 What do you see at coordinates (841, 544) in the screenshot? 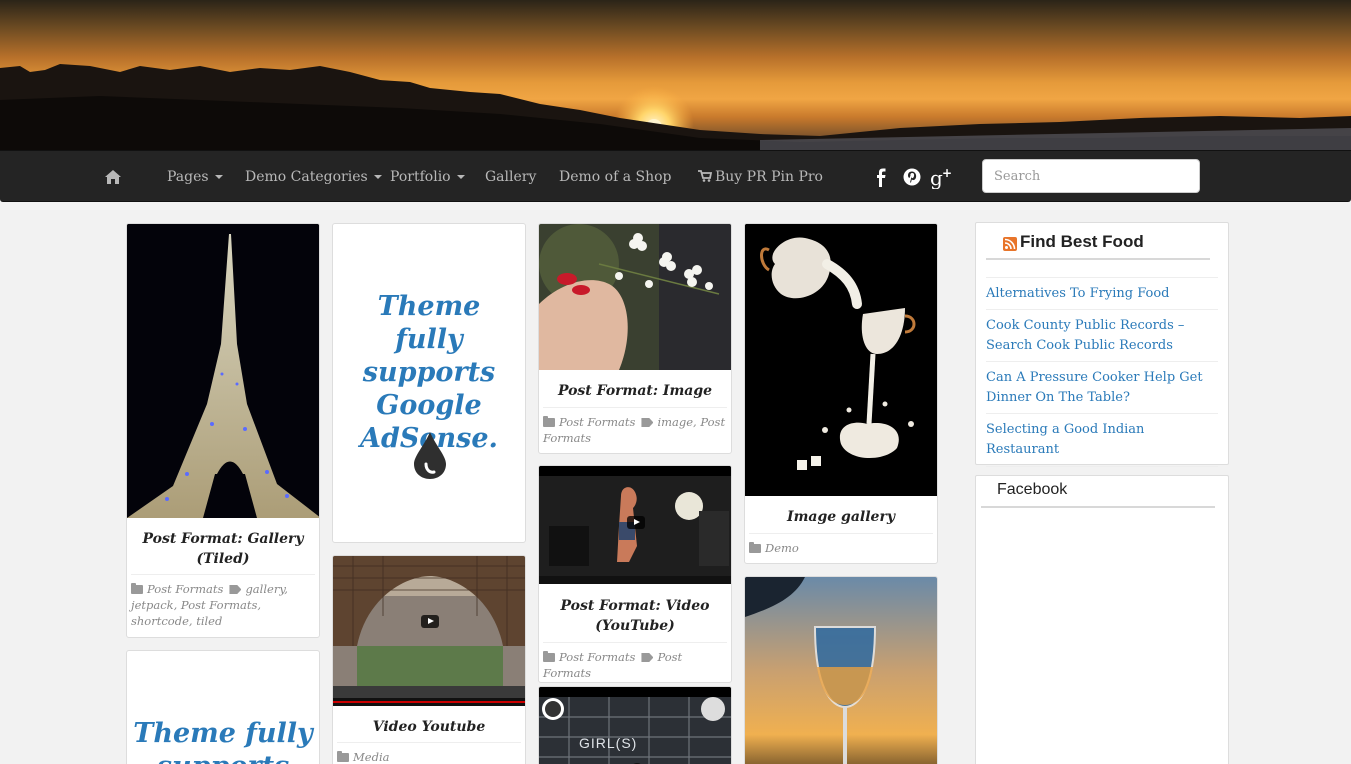
I see `post-meta: Demo` at bounding box center [841, 544].